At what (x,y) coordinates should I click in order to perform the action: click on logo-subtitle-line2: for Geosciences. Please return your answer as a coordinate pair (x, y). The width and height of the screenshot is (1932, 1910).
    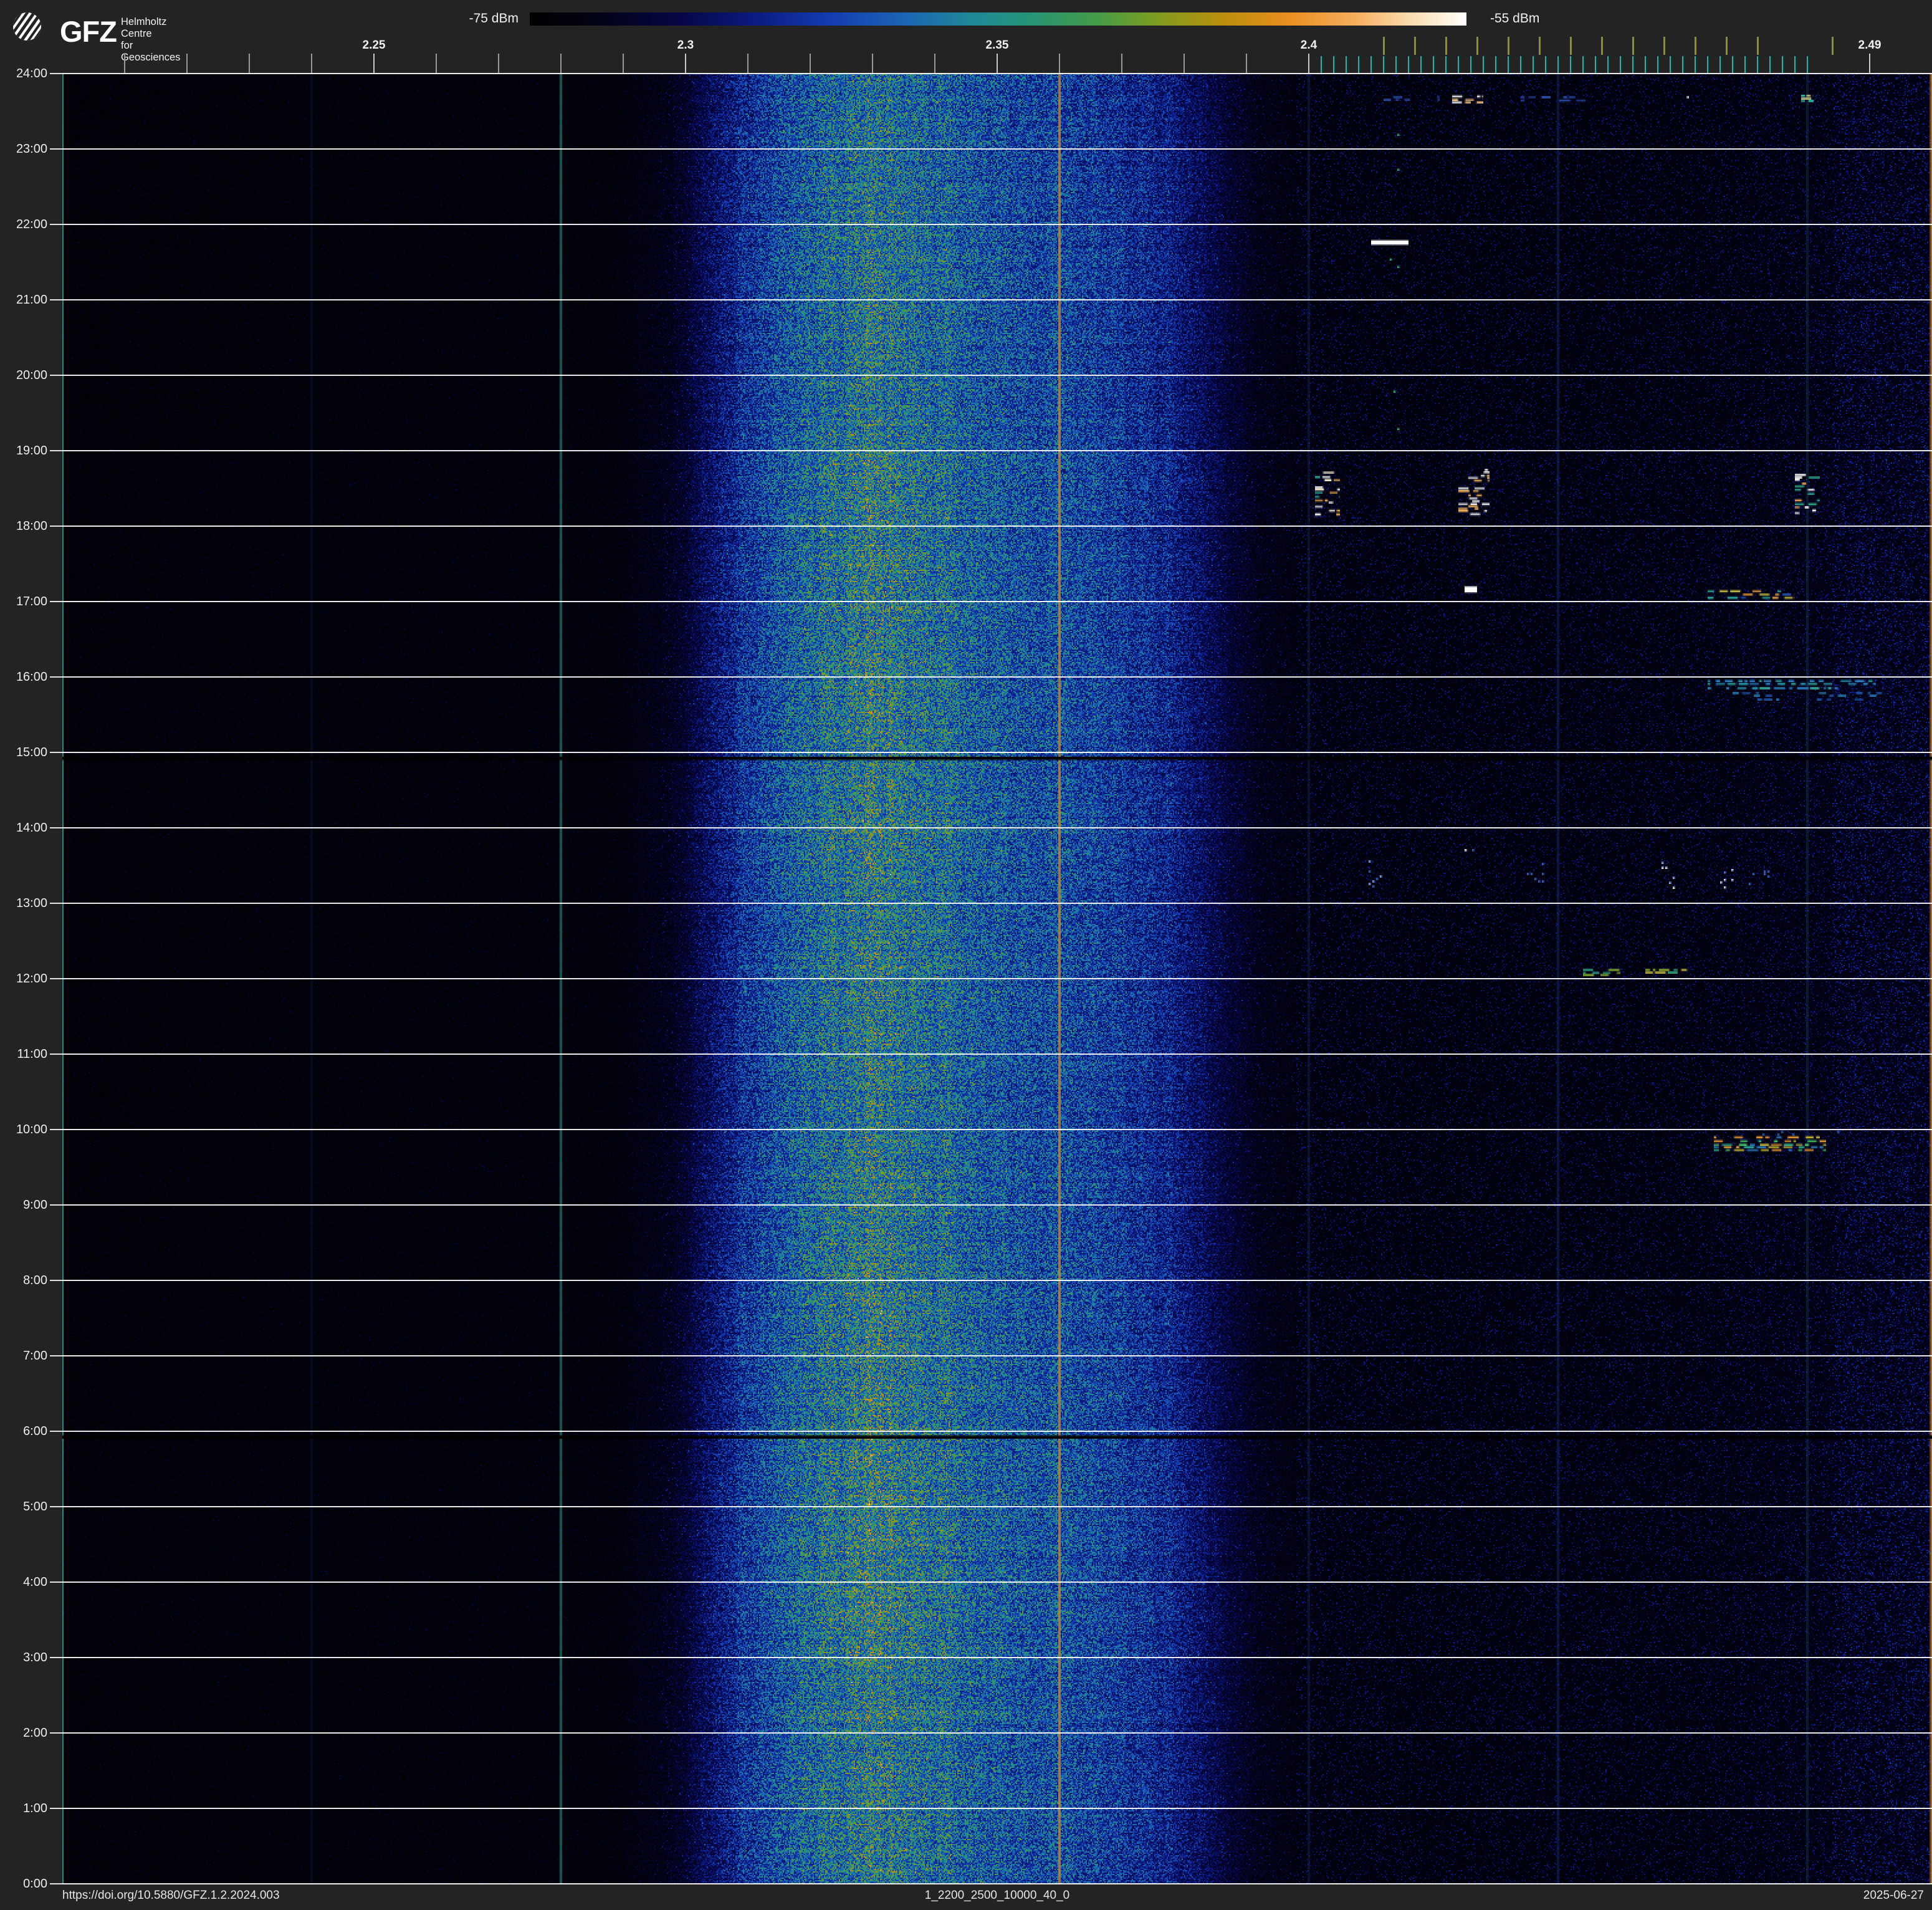
    Looking at the image, I should click on (151, 51).